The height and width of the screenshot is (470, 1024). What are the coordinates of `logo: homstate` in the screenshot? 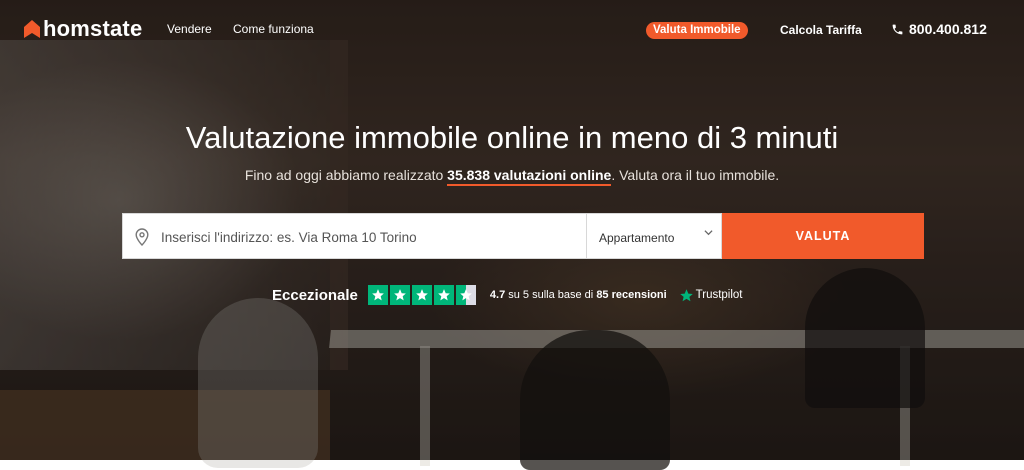 It's located at (83, 29).